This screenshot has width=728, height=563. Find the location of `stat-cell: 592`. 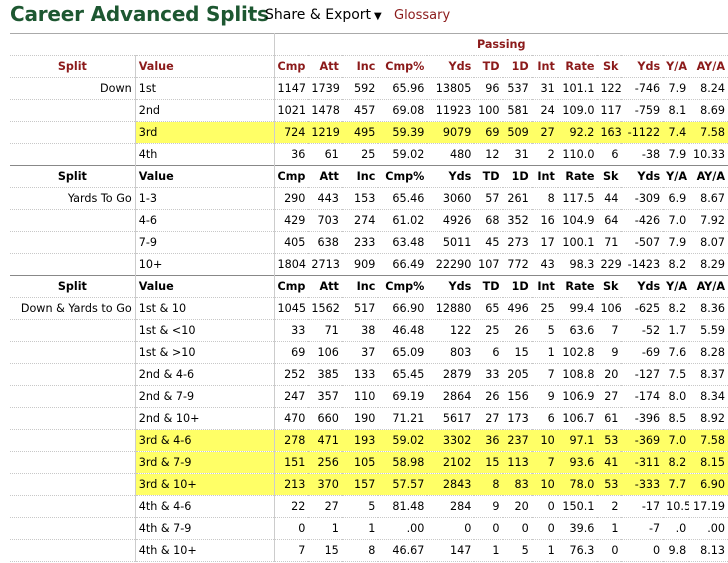

stat-cell: 592 is located at coordinates (360, 88).